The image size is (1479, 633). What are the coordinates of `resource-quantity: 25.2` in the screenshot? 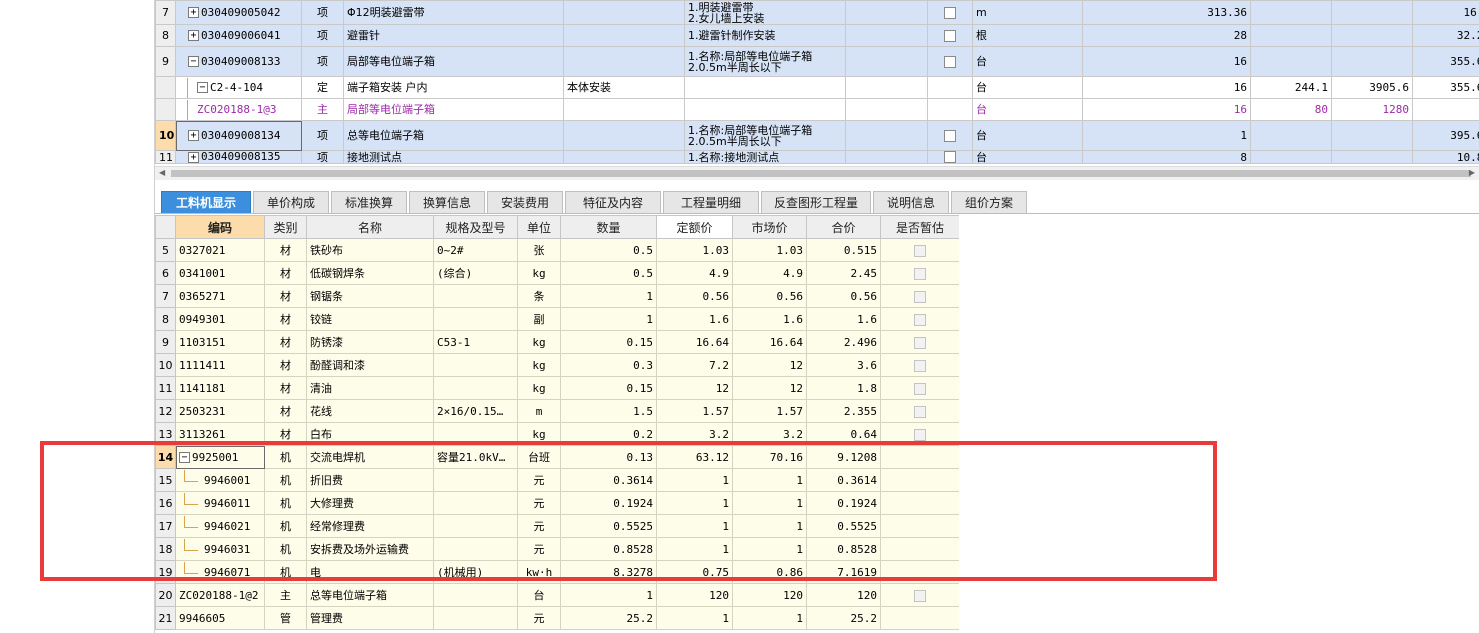 It's located at (608, 618).